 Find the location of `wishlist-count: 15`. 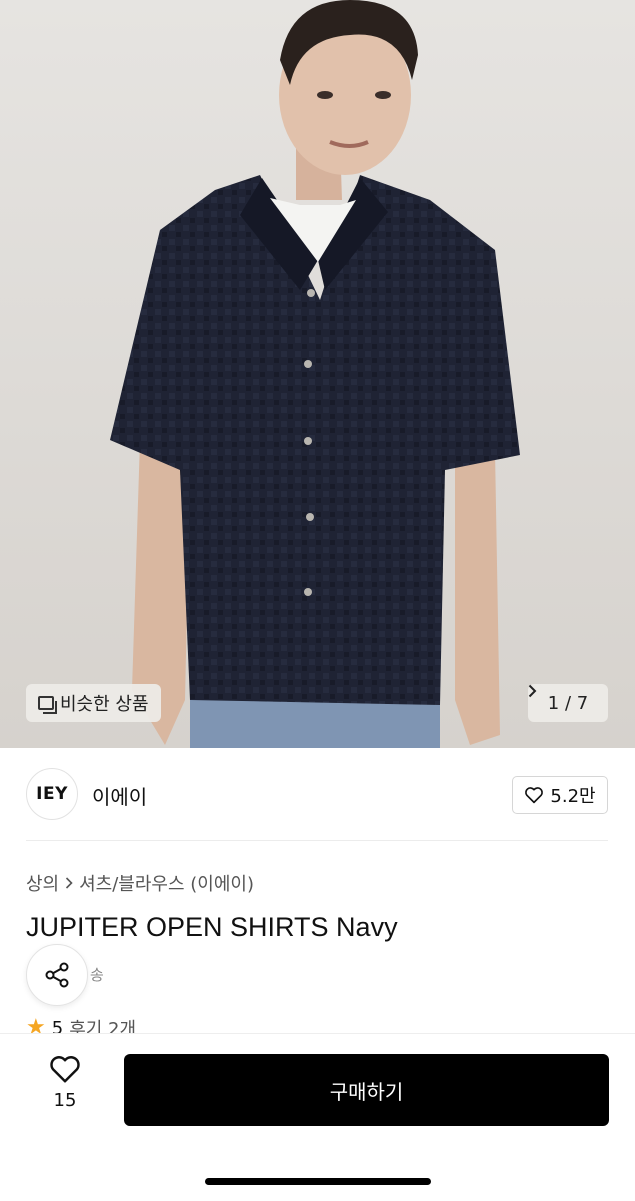

wishlist-count: 15 is located at coordinates (65, 1100).